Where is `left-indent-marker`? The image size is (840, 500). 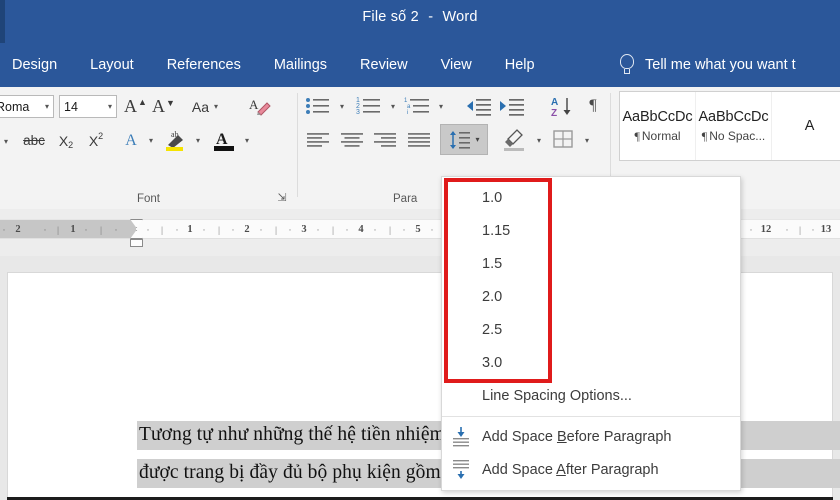 left-indent-marker is located at coordinates (136, 243).